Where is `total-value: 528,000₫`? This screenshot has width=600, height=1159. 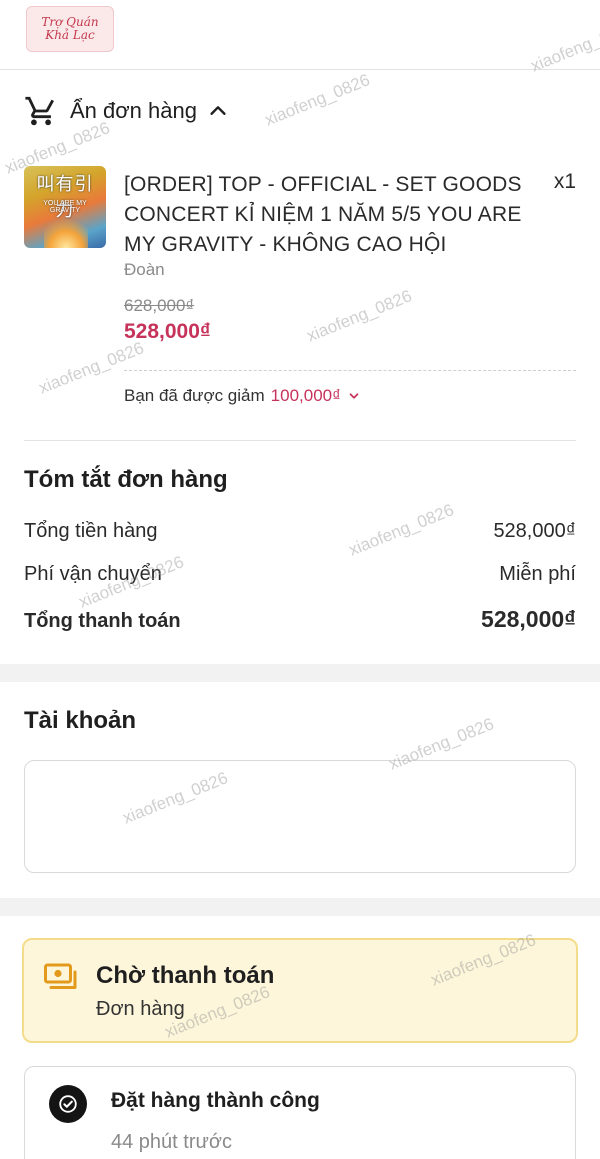 total-value: 528,000₫ is located at coordinates (528, 619).